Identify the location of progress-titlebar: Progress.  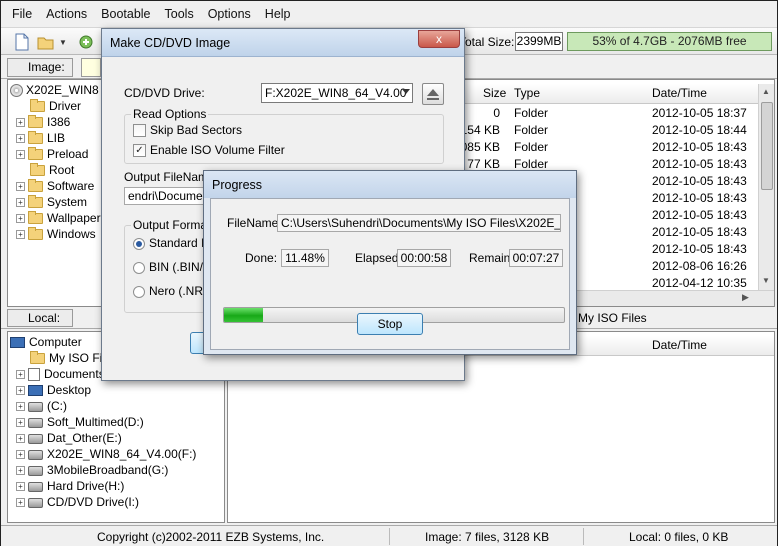
(390, 184).